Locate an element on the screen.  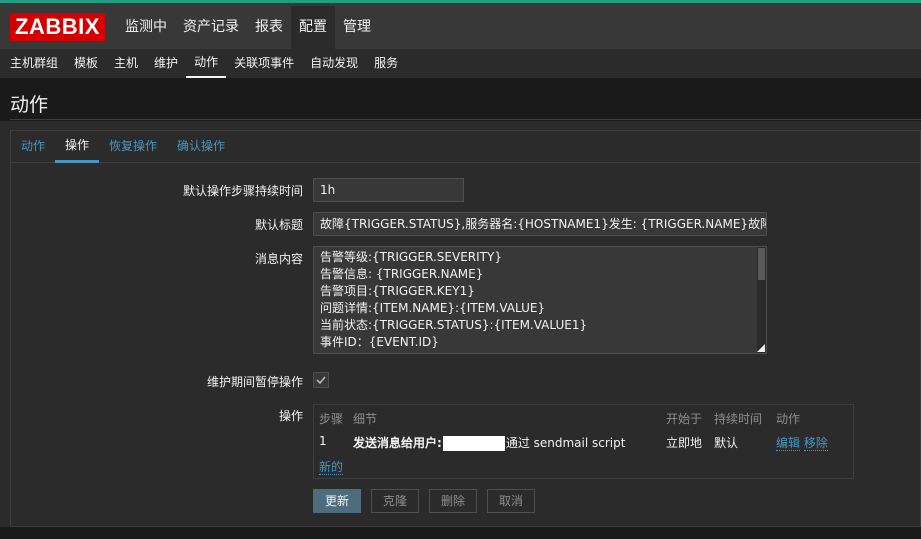
sub-menu-item-templates: 模板 is located at coordinates (86, 63).